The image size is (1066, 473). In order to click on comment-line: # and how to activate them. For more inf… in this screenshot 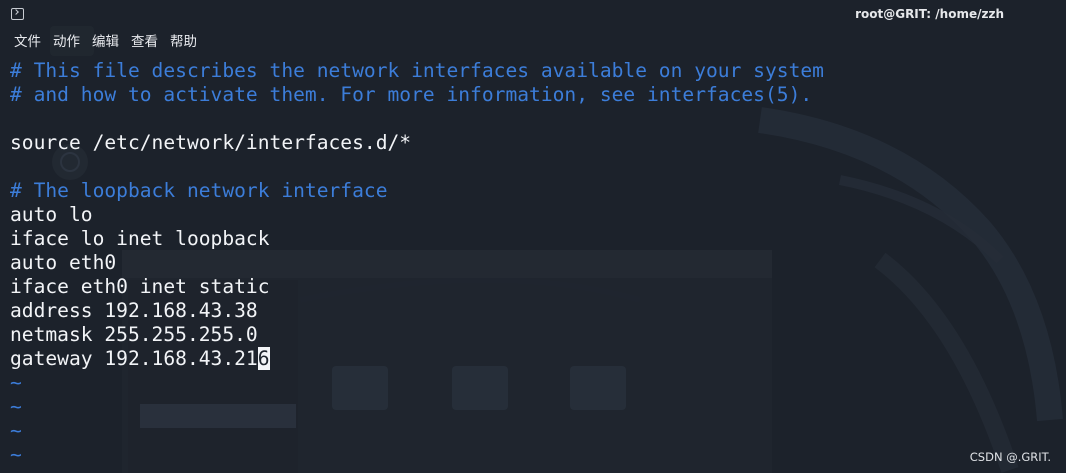, I will do `click(411, 94)`.